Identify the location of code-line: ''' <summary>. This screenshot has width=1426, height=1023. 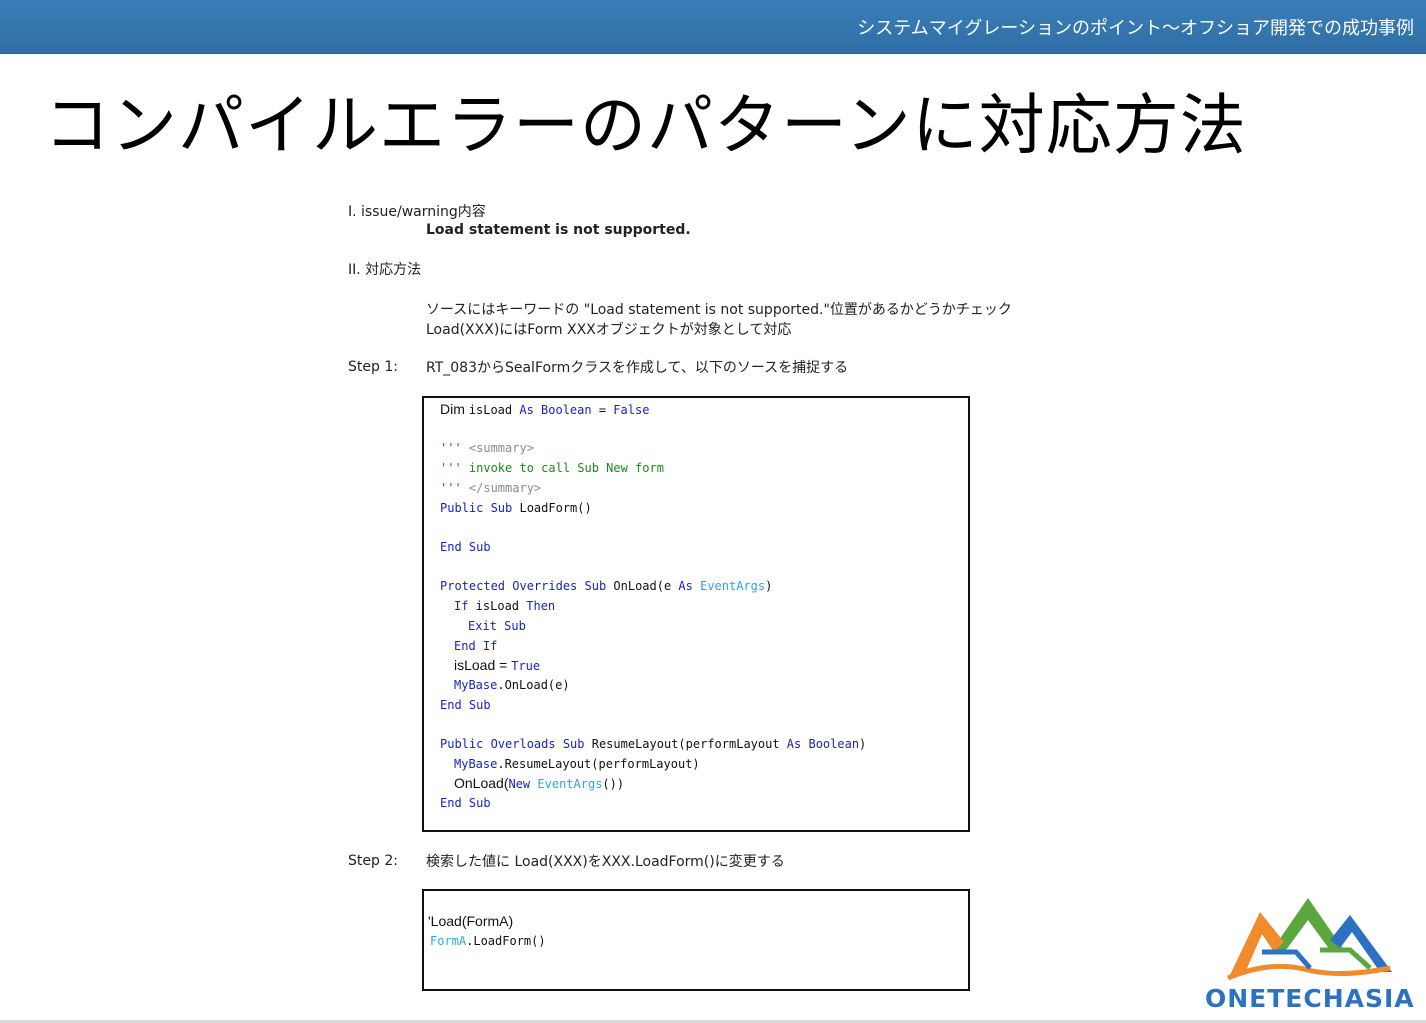
(487, 448).